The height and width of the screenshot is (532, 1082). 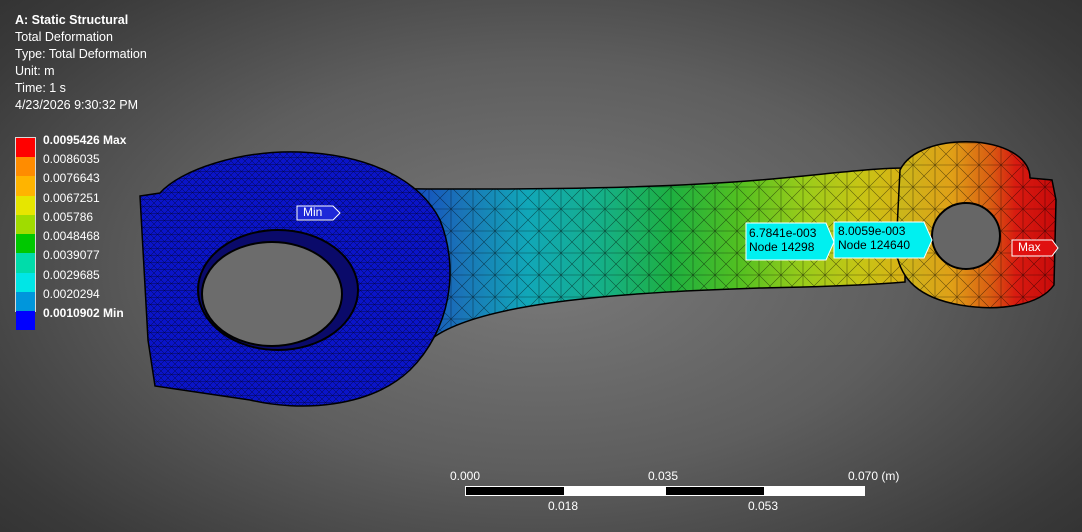 I want to click on max-tag: Max, so click(x=1029, y=247).